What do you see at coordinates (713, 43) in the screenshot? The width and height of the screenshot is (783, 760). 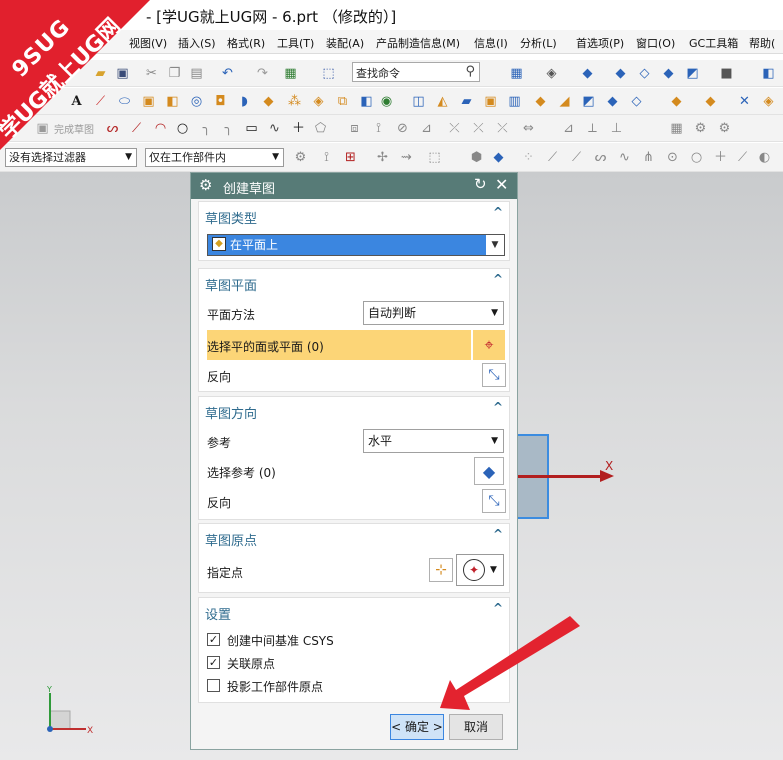 I see `menu-gc-toolbox: GC工具箱` at bounding box center [713, 43].